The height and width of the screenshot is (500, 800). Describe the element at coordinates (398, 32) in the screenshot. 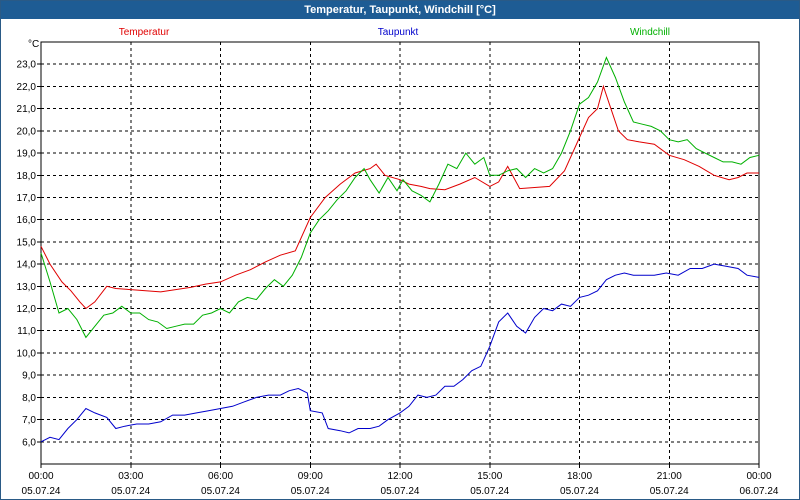

I see `legend-entry-taupunkt: Taupunkt` at that location.